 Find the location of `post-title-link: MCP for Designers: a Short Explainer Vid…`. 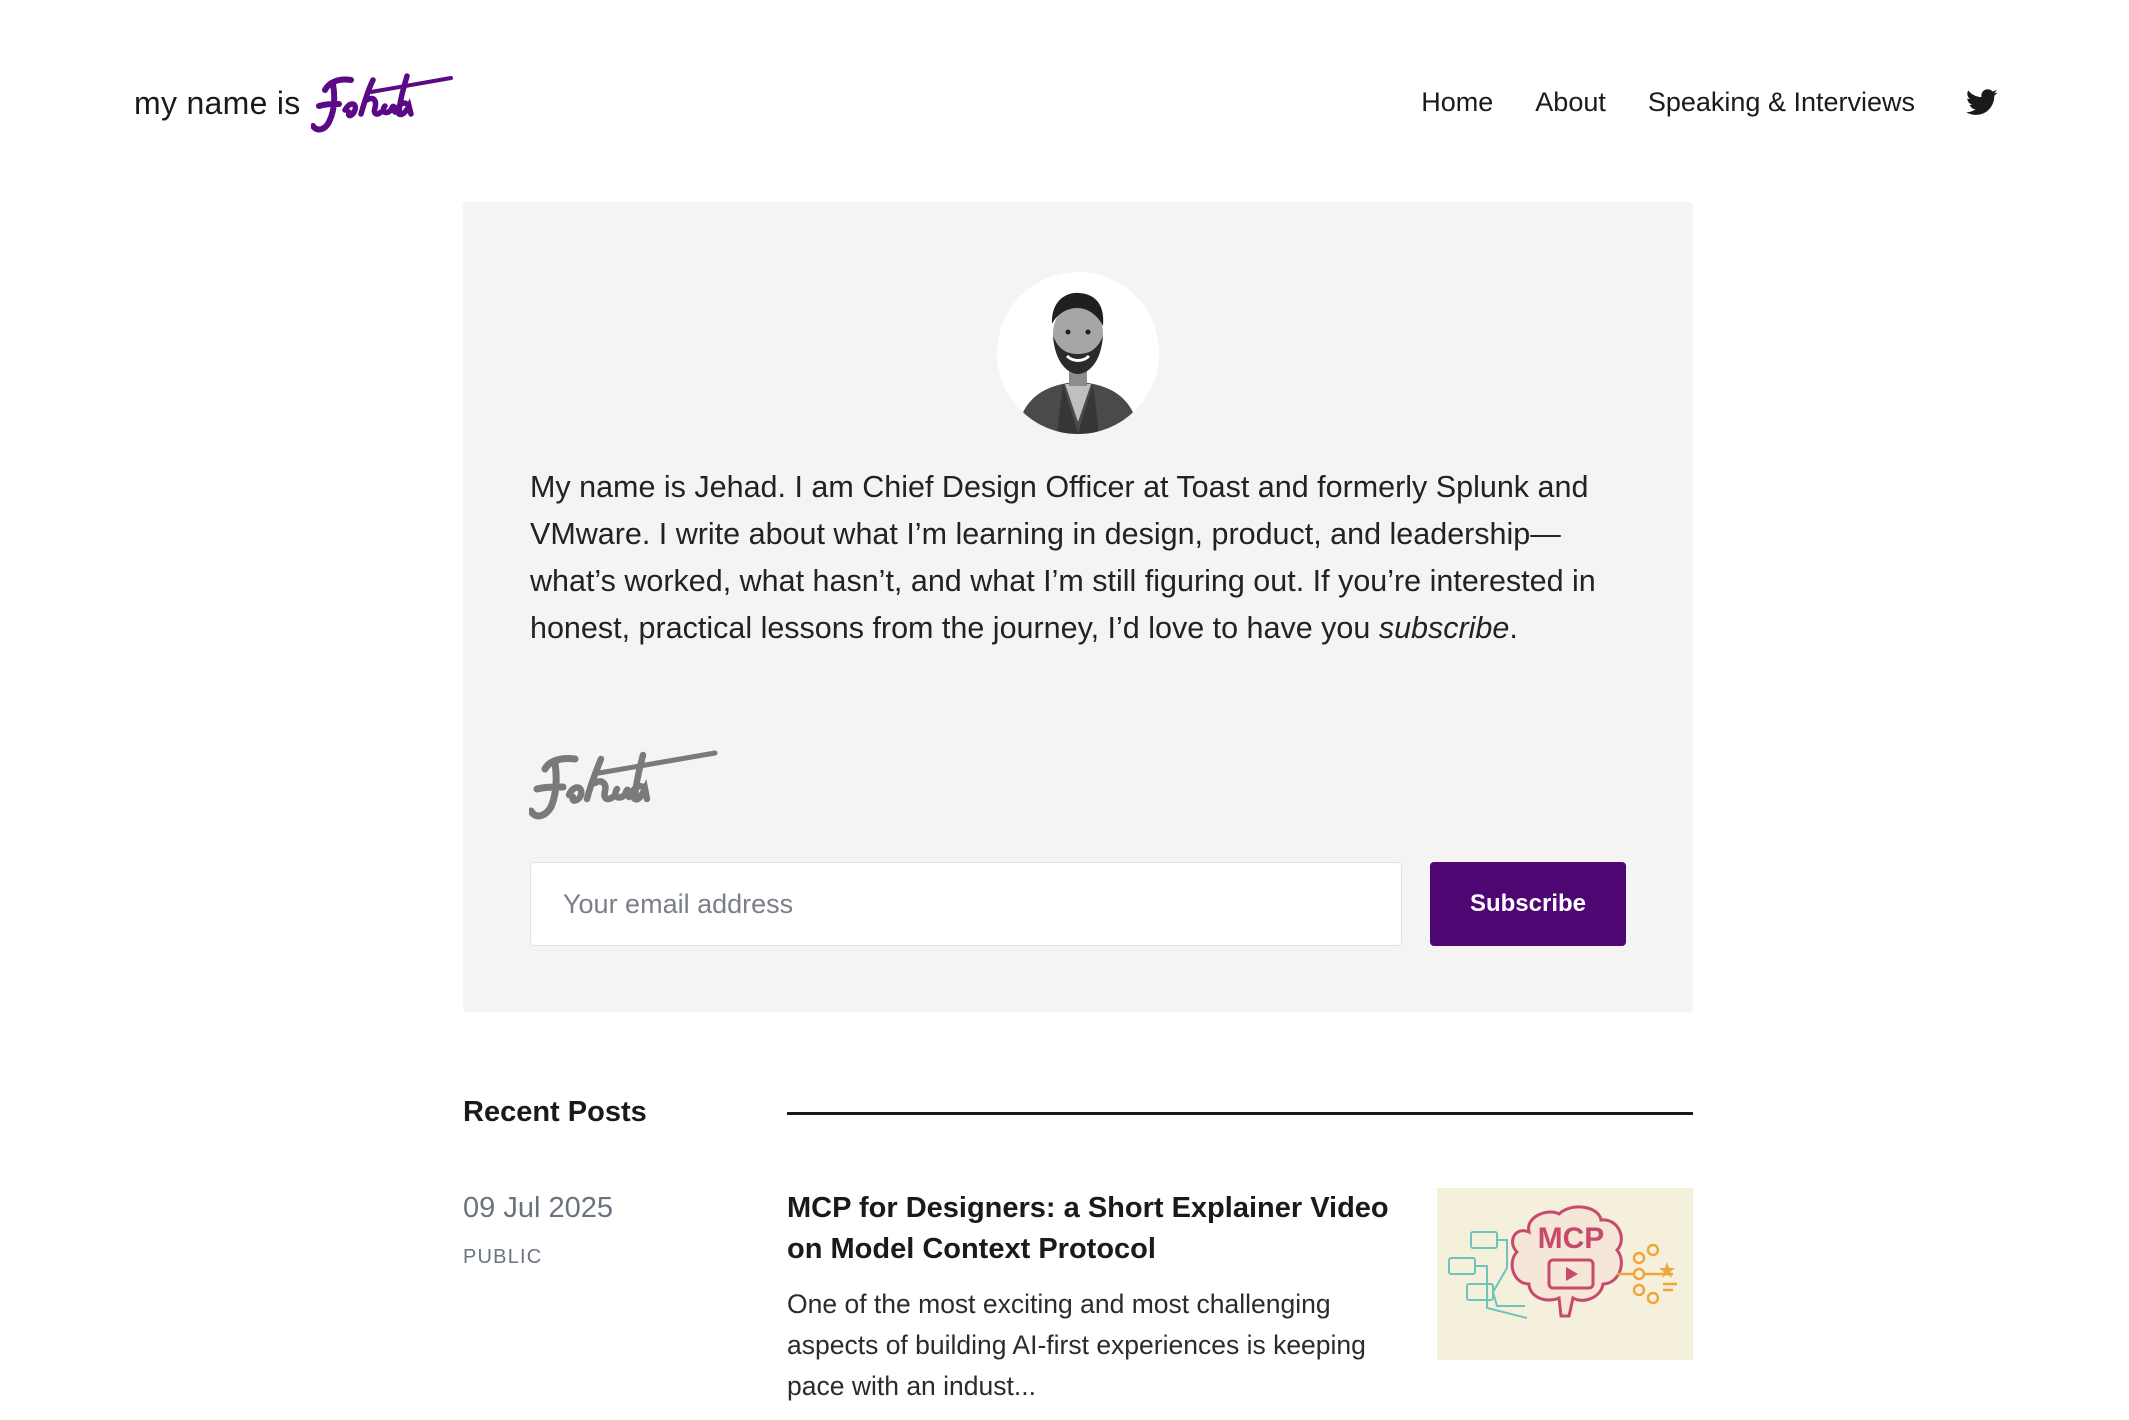

post-title-link: MCP for Designers: a Short Explainer Vid… is located at coordinates (1097, 1229).